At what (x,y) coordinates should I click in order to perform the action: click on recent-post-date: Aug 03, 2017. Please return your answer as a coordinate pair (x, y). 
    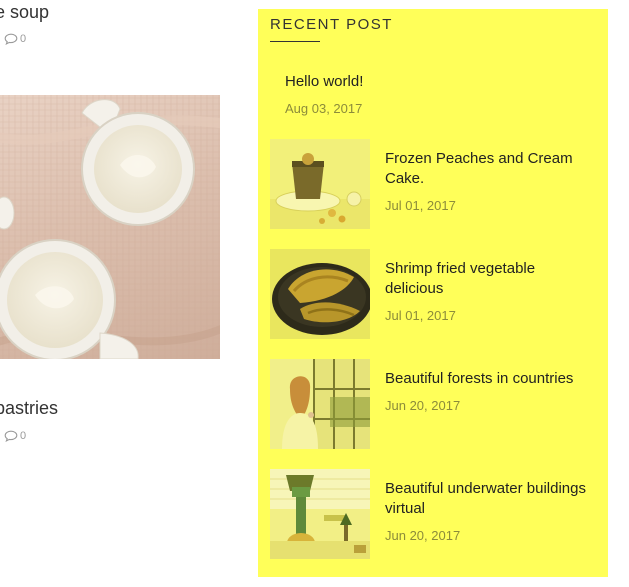
    Looking at the image, I should click on (324, 108).